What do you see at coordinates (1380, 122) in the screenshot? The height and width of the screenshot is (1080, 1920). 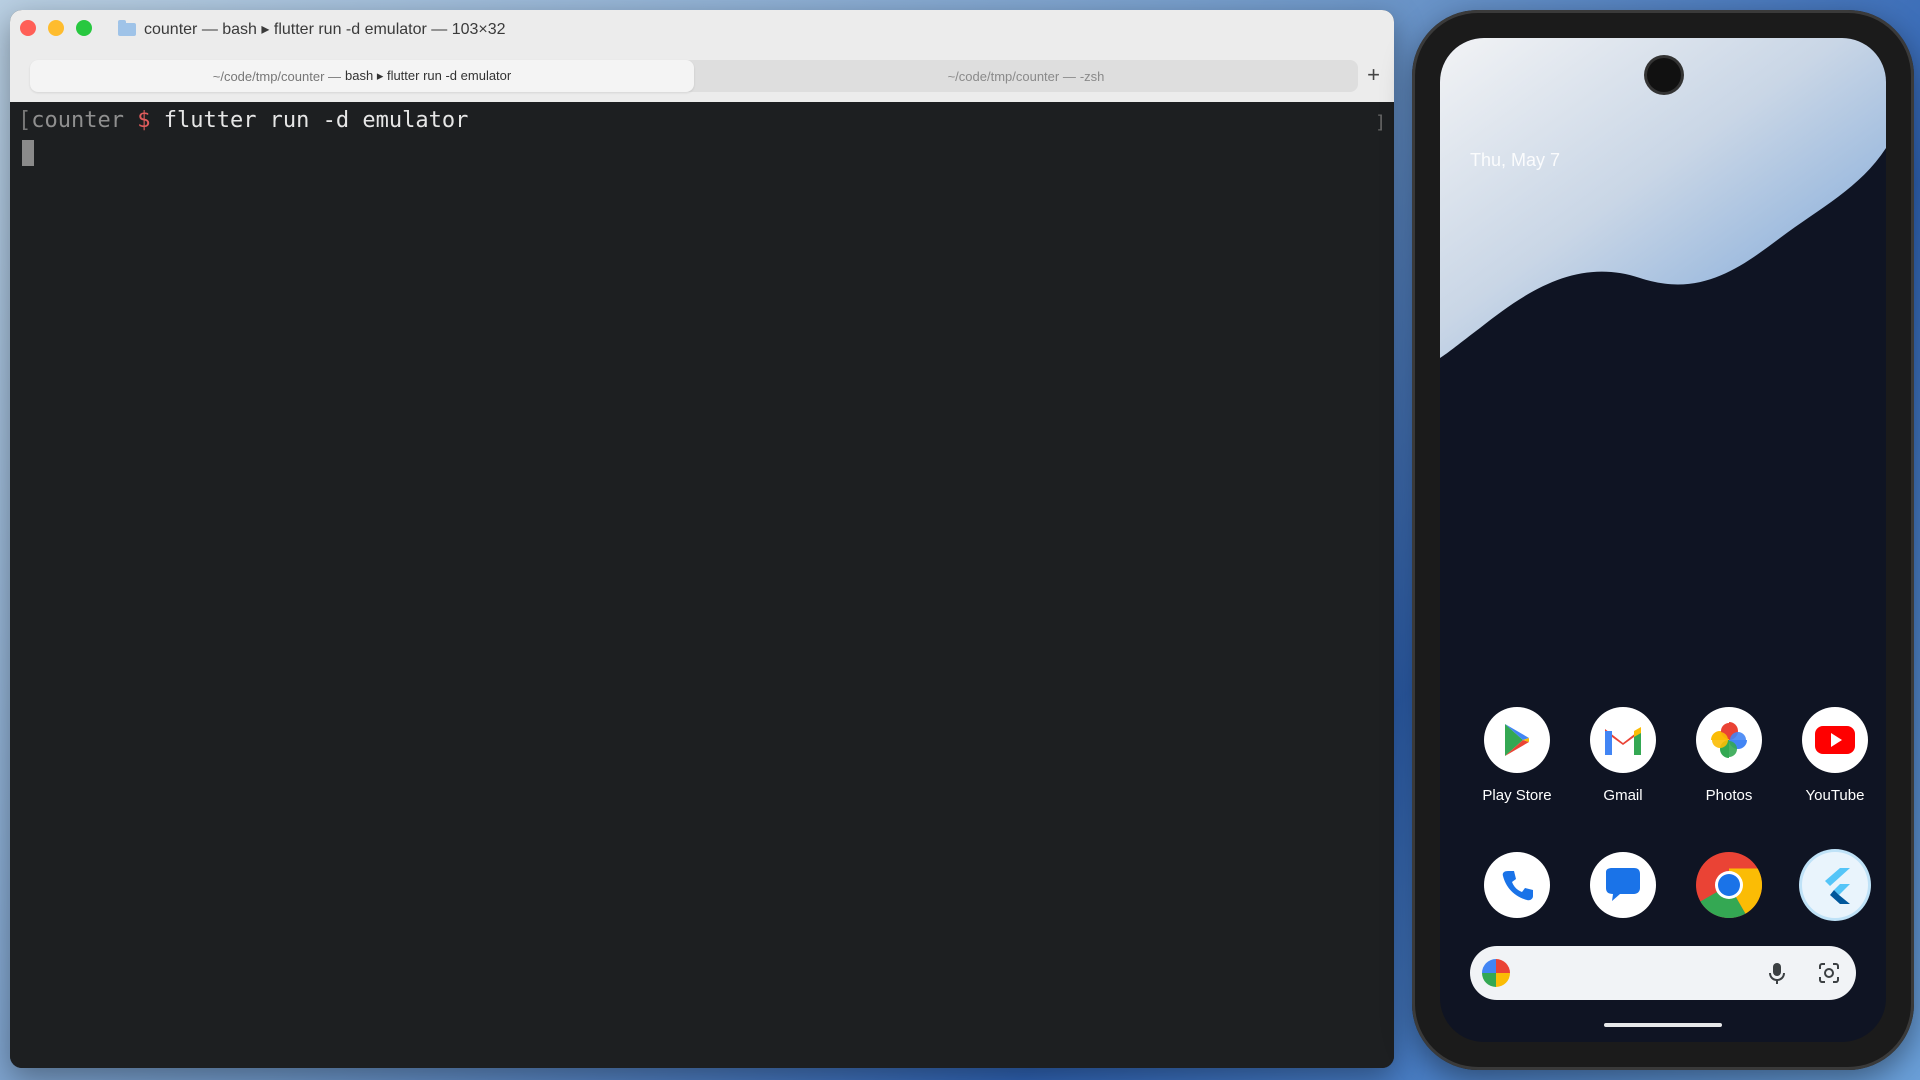 I see `scroll-marker: ]` at bounding box center [1380, 122].